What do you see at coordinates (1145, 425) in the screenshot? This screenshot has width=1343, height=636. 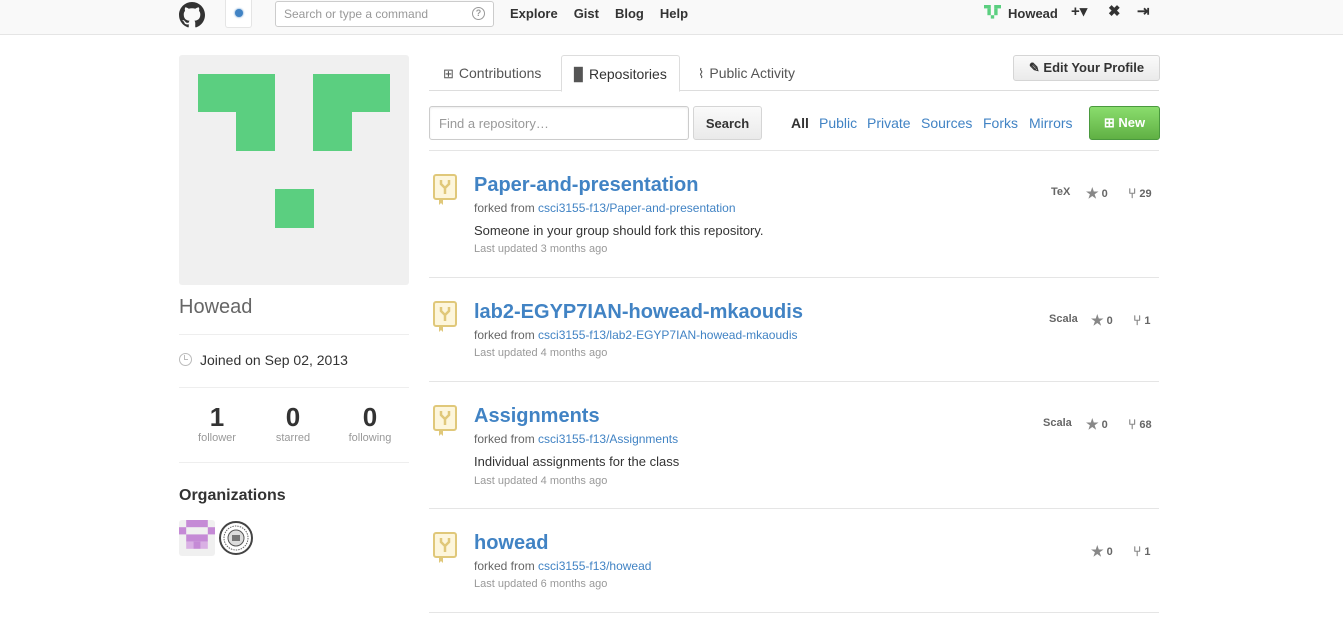 I see `repo-forks-count: 68` at bounding box center [1145, 425].